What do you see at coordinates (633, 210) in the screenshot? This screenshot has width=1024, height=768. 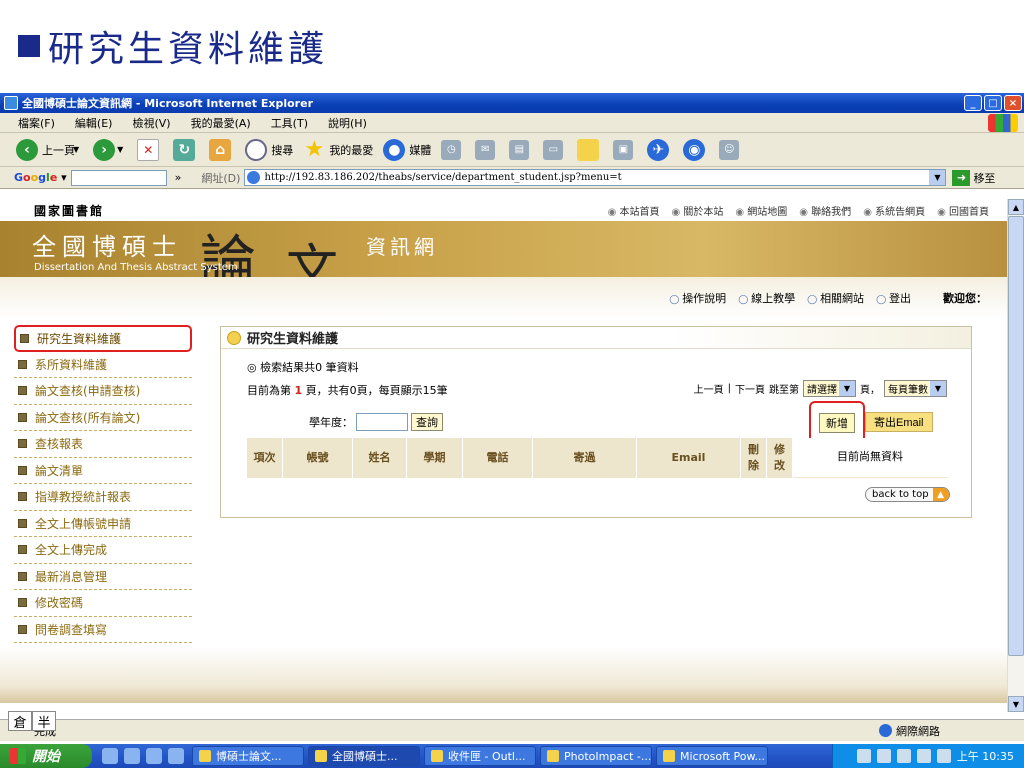 I see `link-home: 本站首頁` at bounding box center [633, 210].